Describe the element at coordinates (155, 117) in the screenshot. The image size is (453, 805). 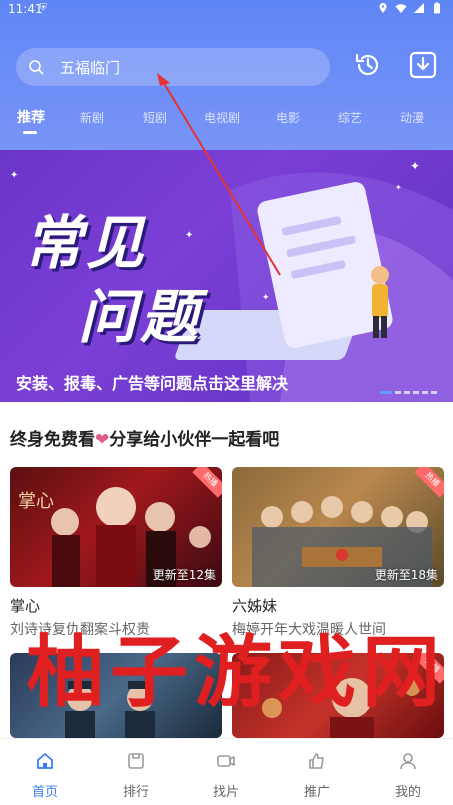
I see `tab-short: 短剧` at that location.